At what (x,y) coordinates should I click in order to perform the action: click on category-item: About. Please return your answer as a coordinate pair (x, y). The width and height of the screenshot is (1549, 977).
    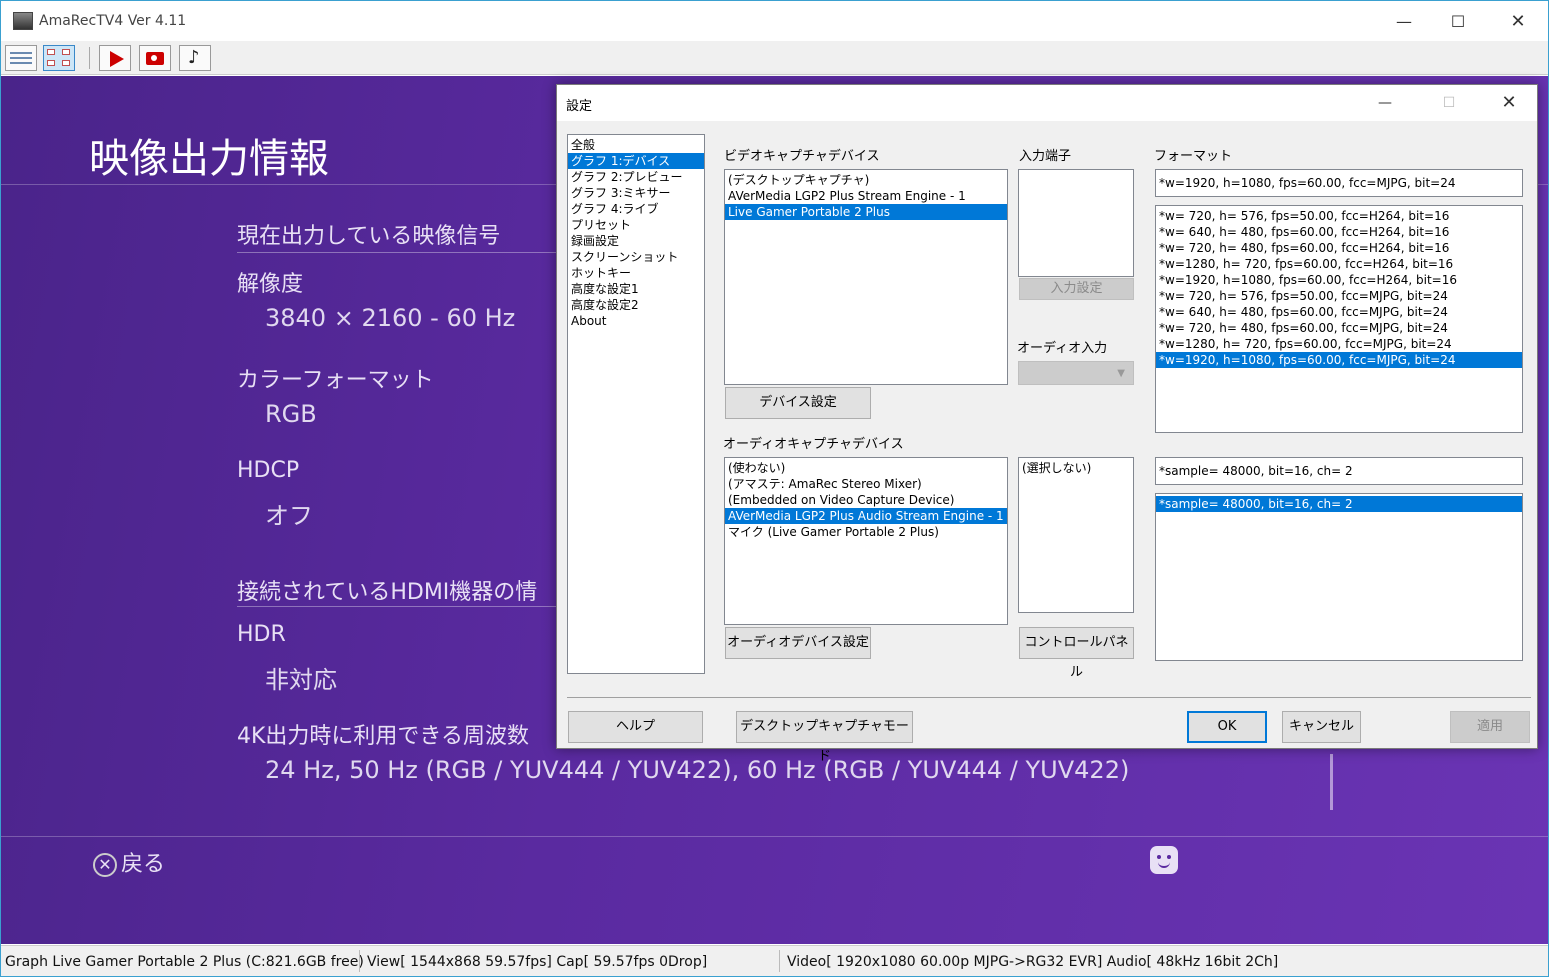
    Looking at the image, I should click on (636, 321).